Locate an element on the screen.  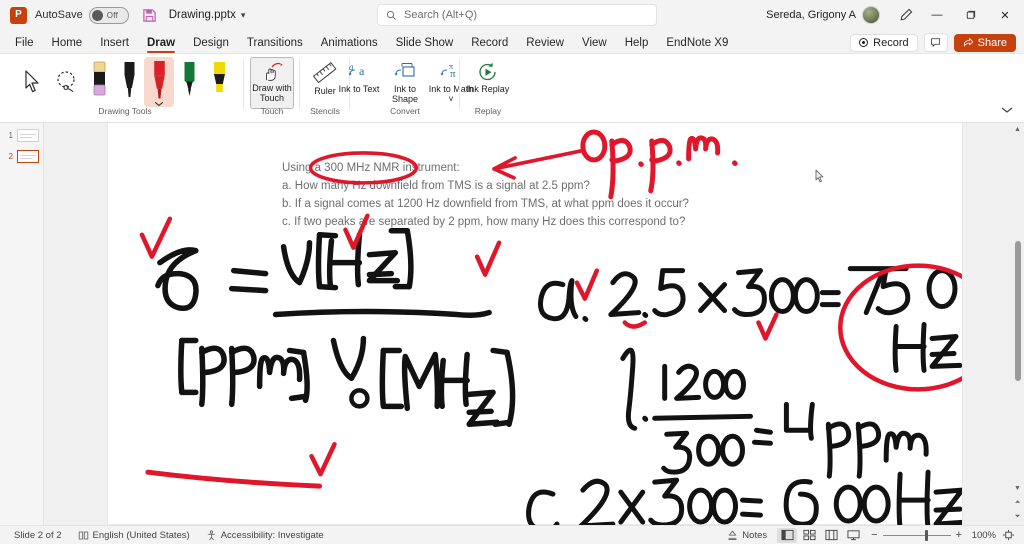
ink-a-period is located at coordinates (585, 319).